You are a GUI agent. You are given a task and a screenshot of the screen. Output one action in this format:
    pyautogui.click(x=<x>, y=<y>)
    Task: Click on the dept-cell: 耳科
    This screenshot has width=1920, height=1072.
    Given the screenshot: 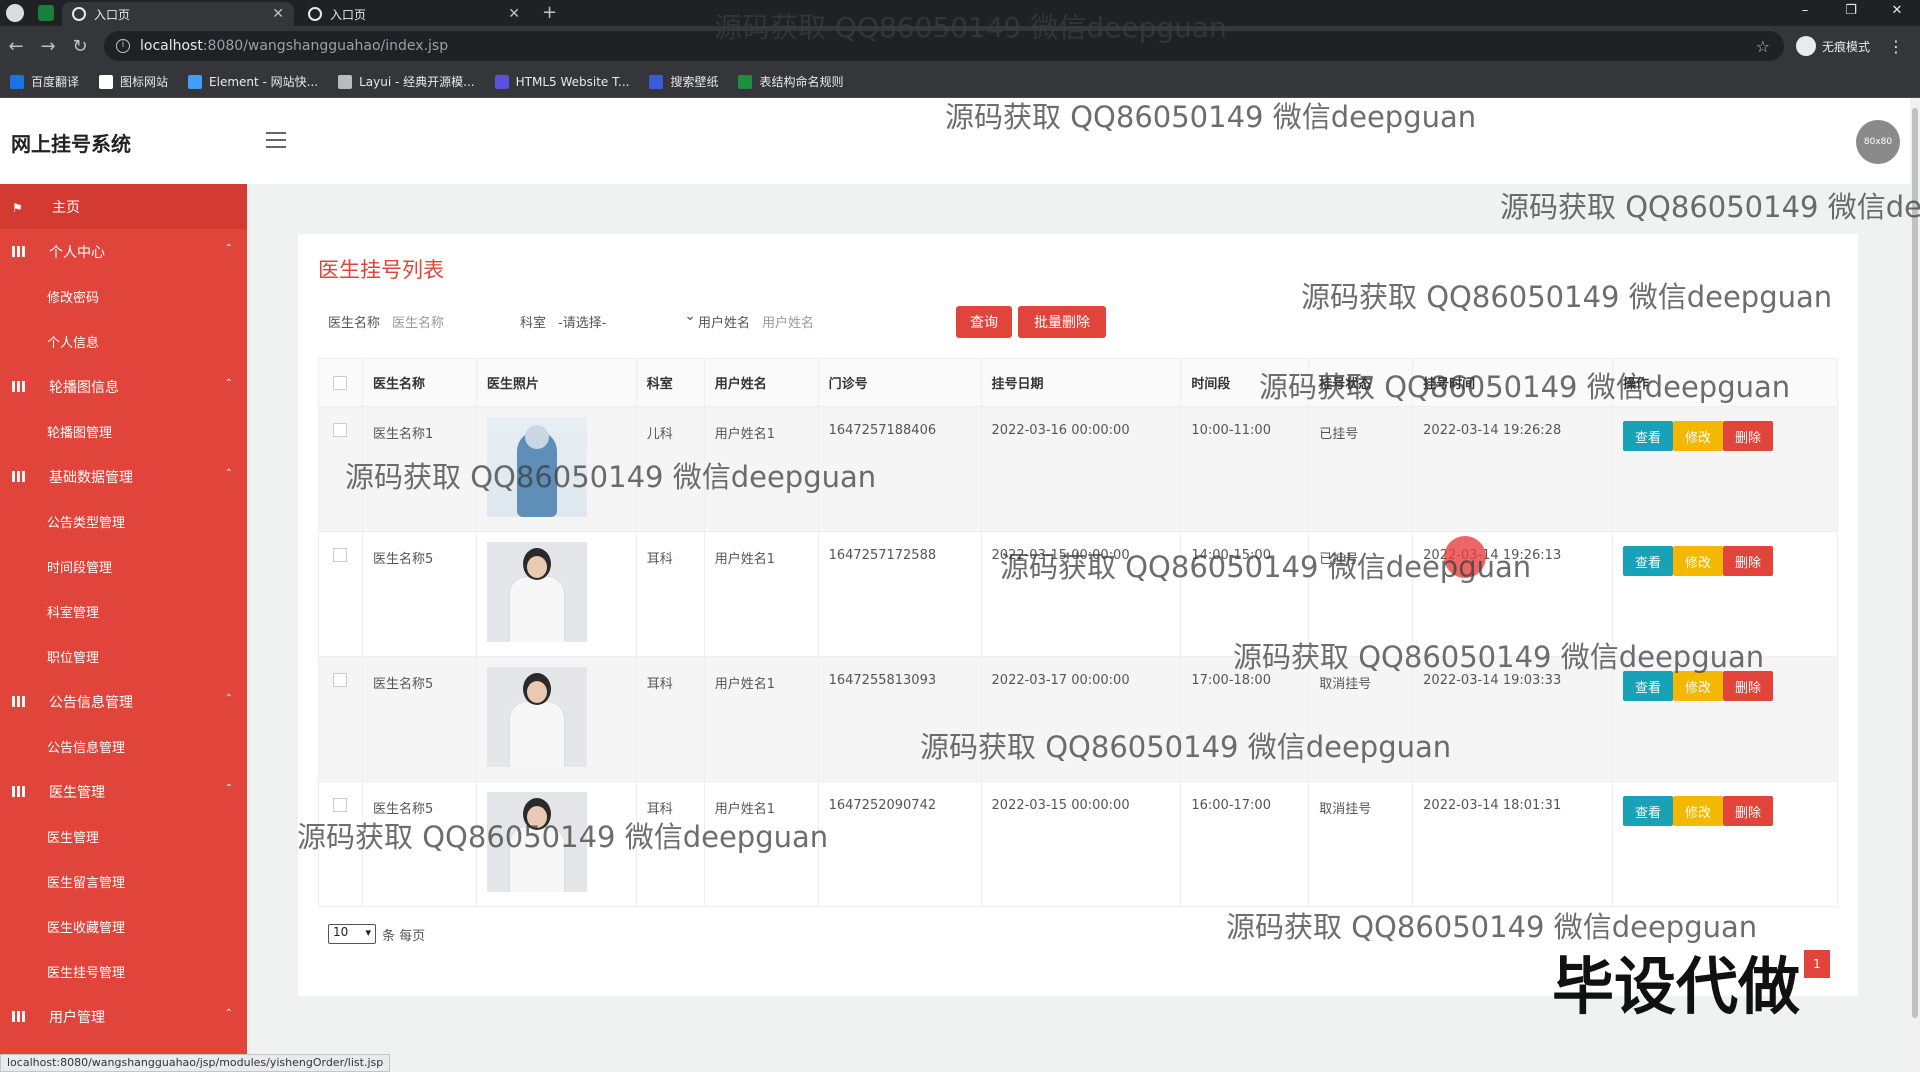 What is the action you would take?
    pyautogui.click(x=670, y=594)
    